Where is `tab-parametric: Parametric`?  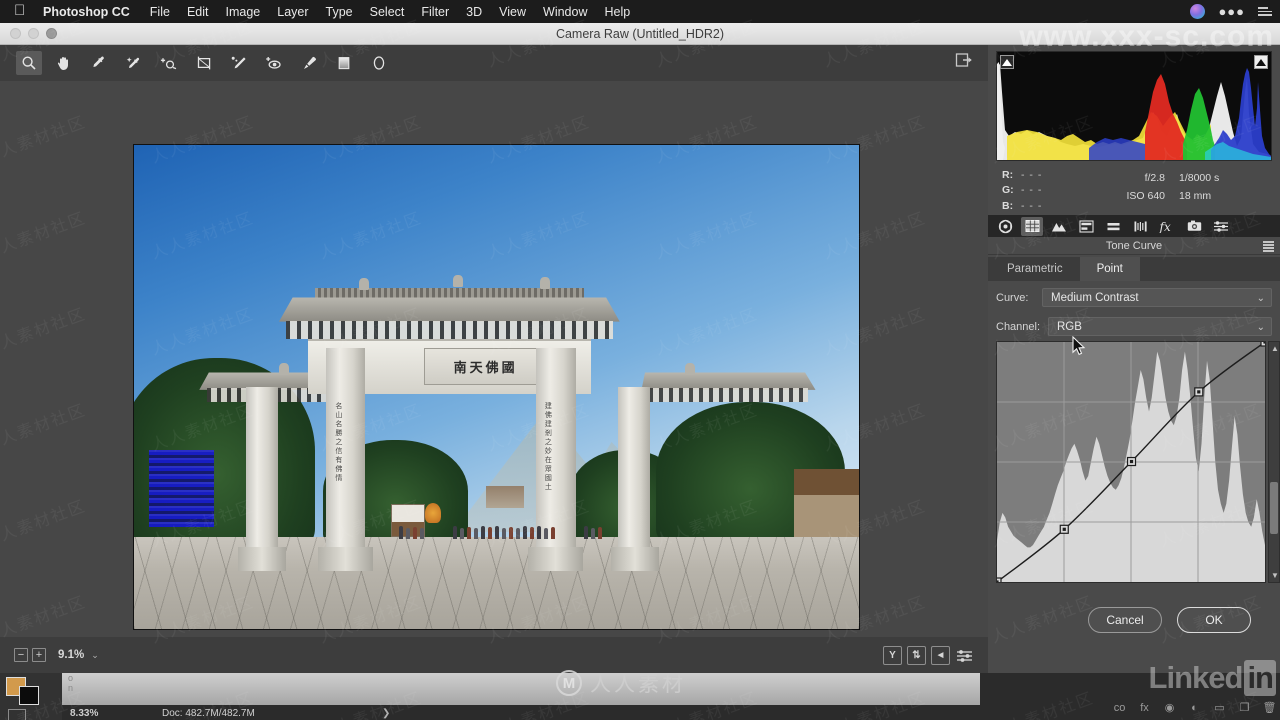
tab-parametric: Parametric is located at coordinates (1035, 269).